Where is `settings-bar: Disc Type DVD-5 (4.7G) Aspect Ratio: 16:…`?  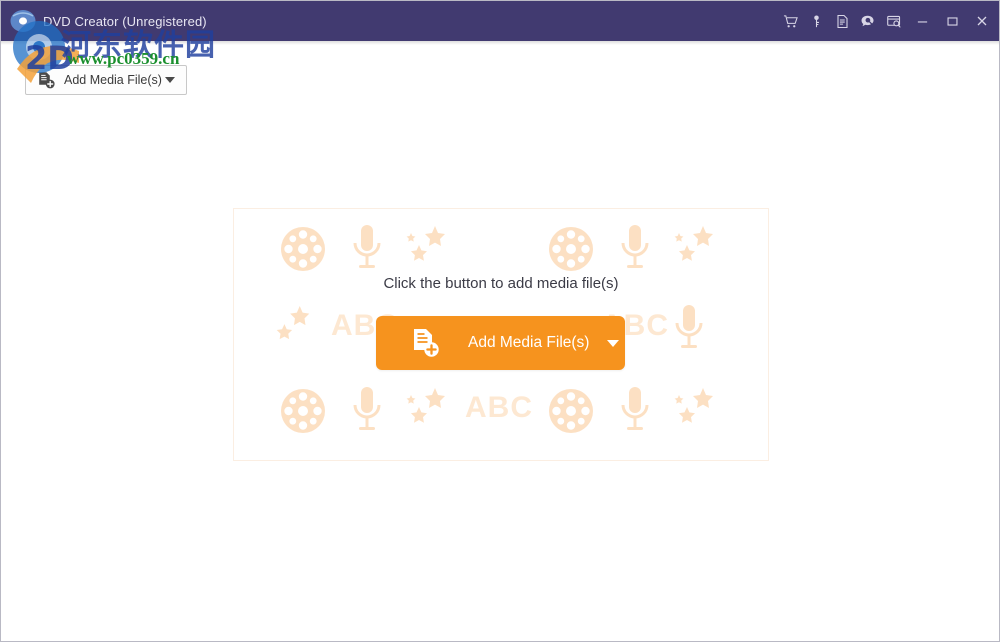
settings-bar: Disc Type DVD-5 (4.7G) Aspect Ratio: 16:… is located at coordinates (500, 598).